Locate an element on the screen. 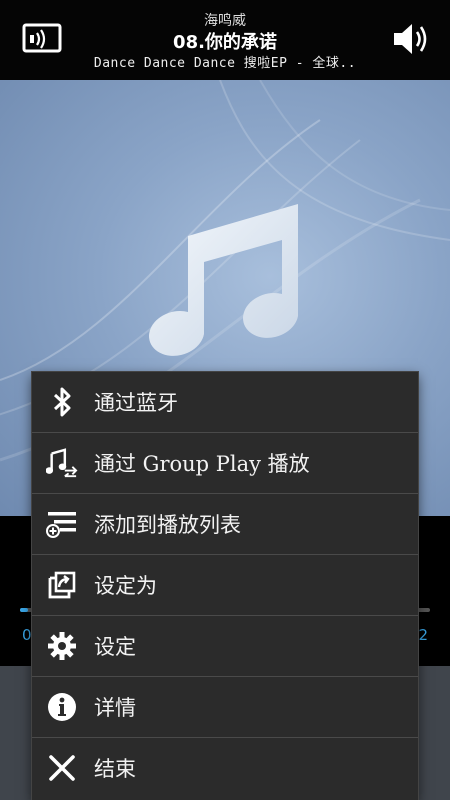 The height and width of the screenshot is (800, 450). menu-item-label: 设定为 is located at coordinates (125, 586).